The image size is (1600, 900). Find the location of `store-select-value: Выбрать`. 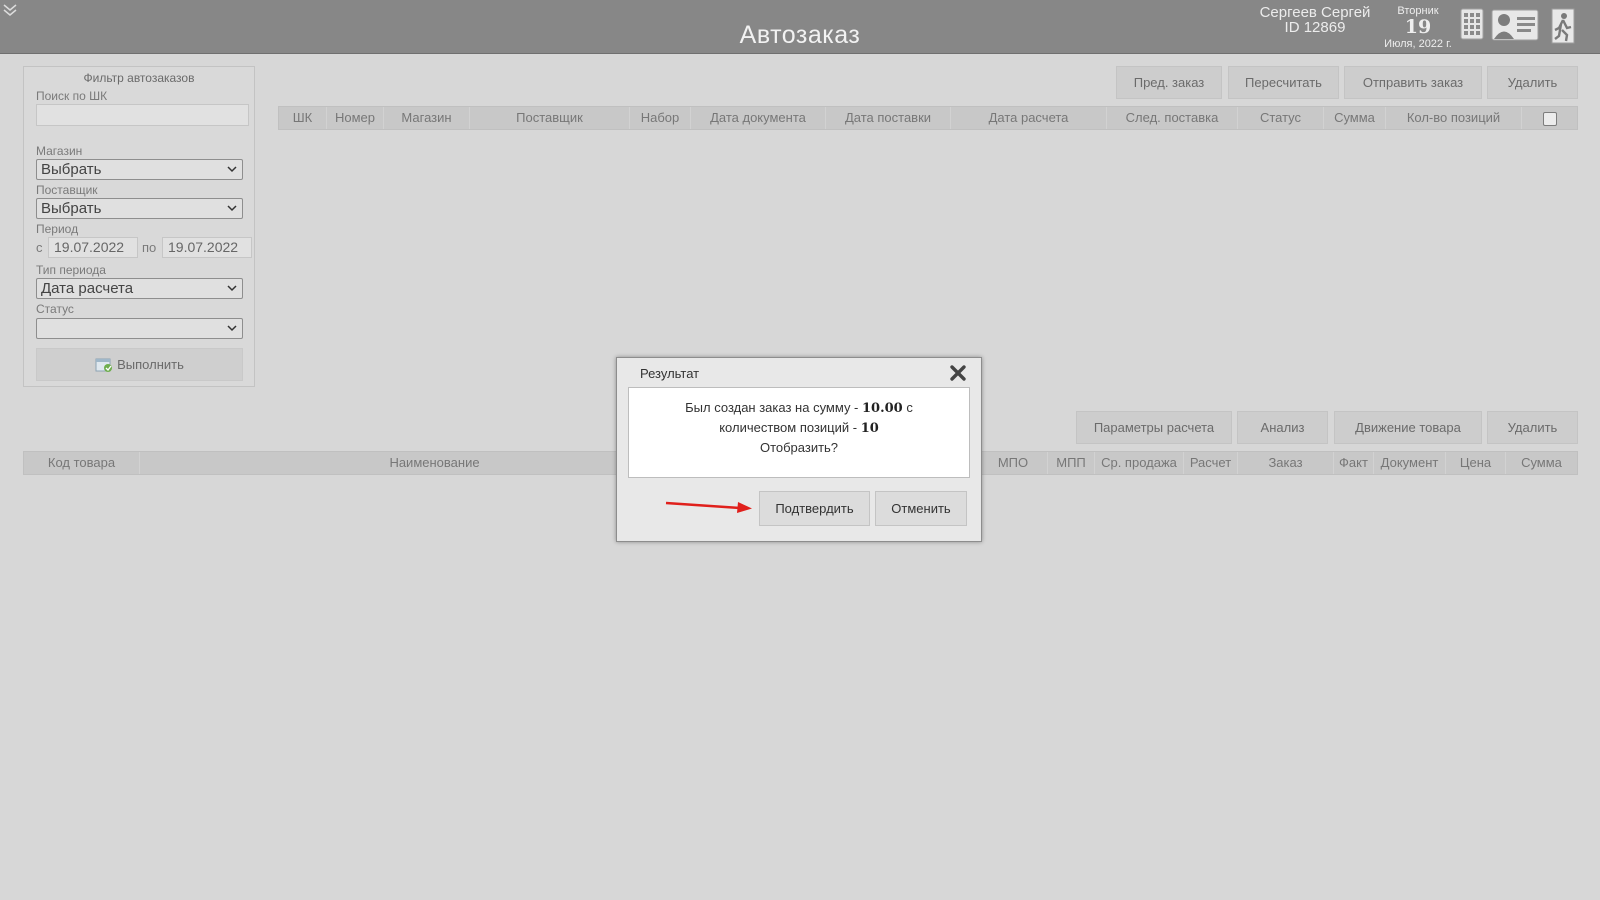

store-select-value: Выбрать is located at coordinates (71, 169).